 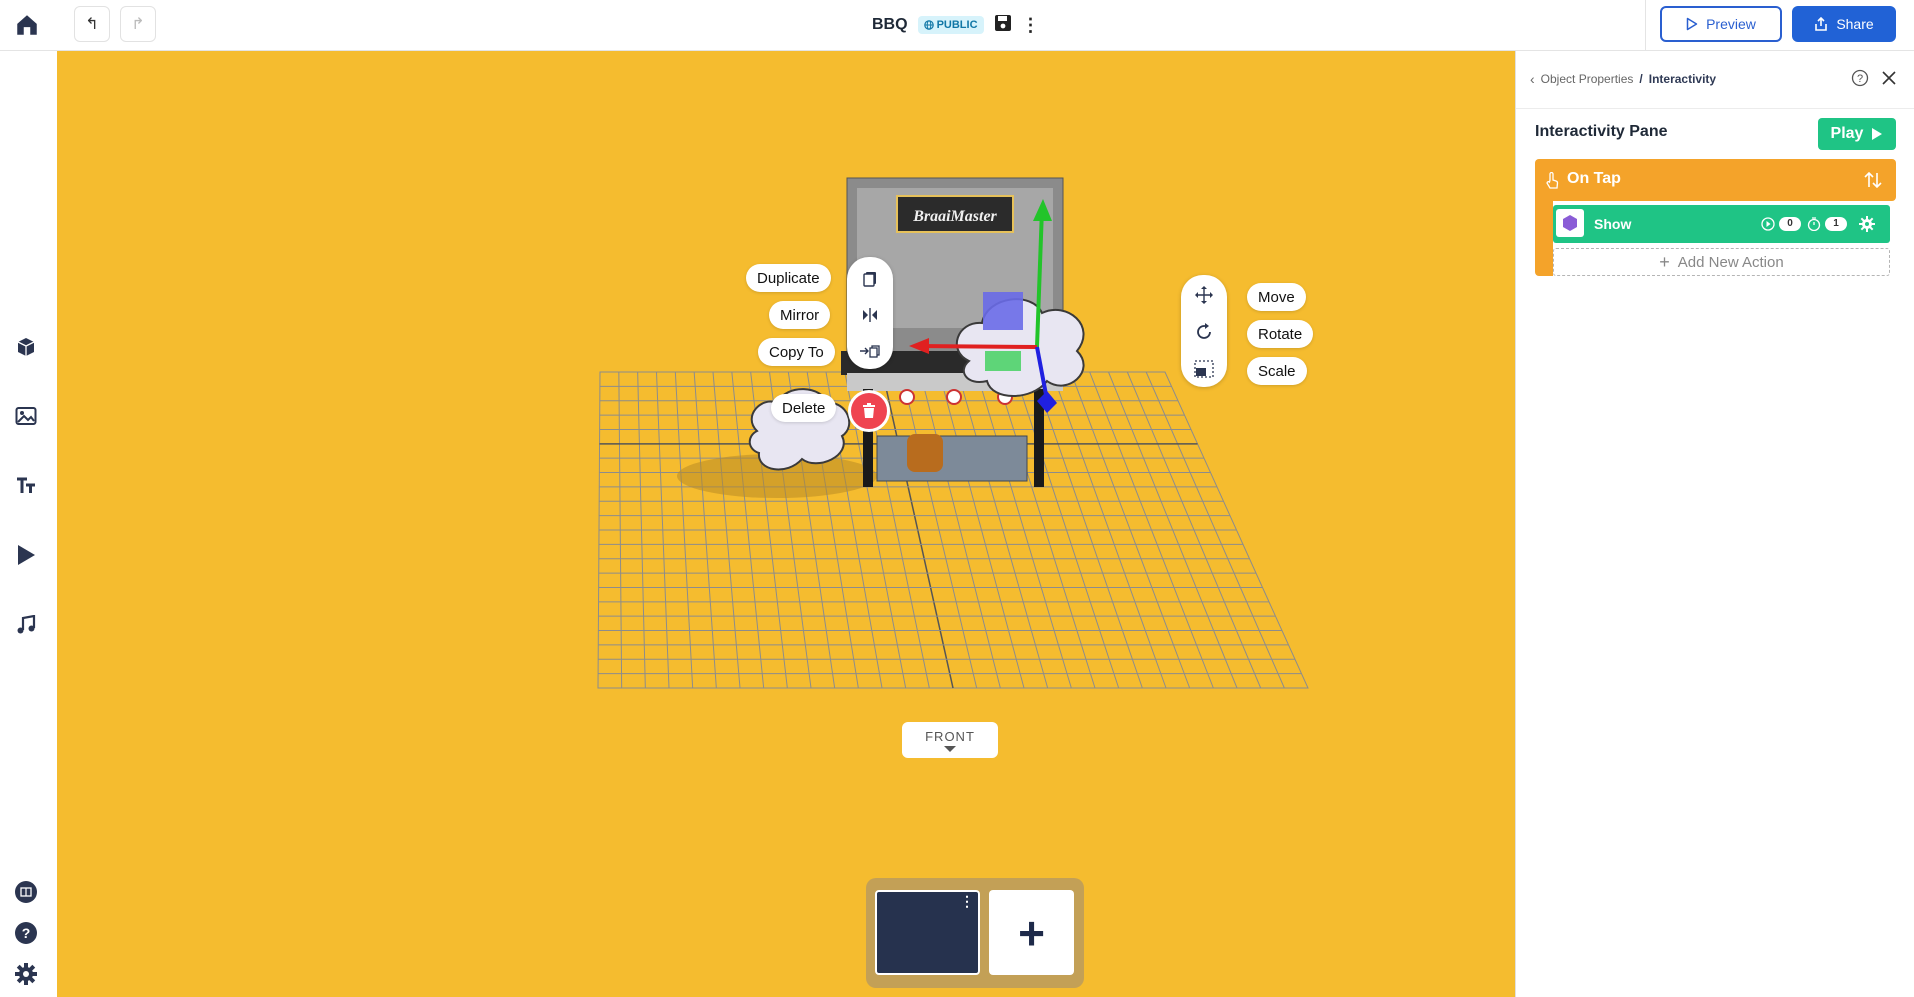 What do you see at coordinates (1276, 297) in the screenshot?
I see `move-button: Move` at bounding box center [1276, 297].